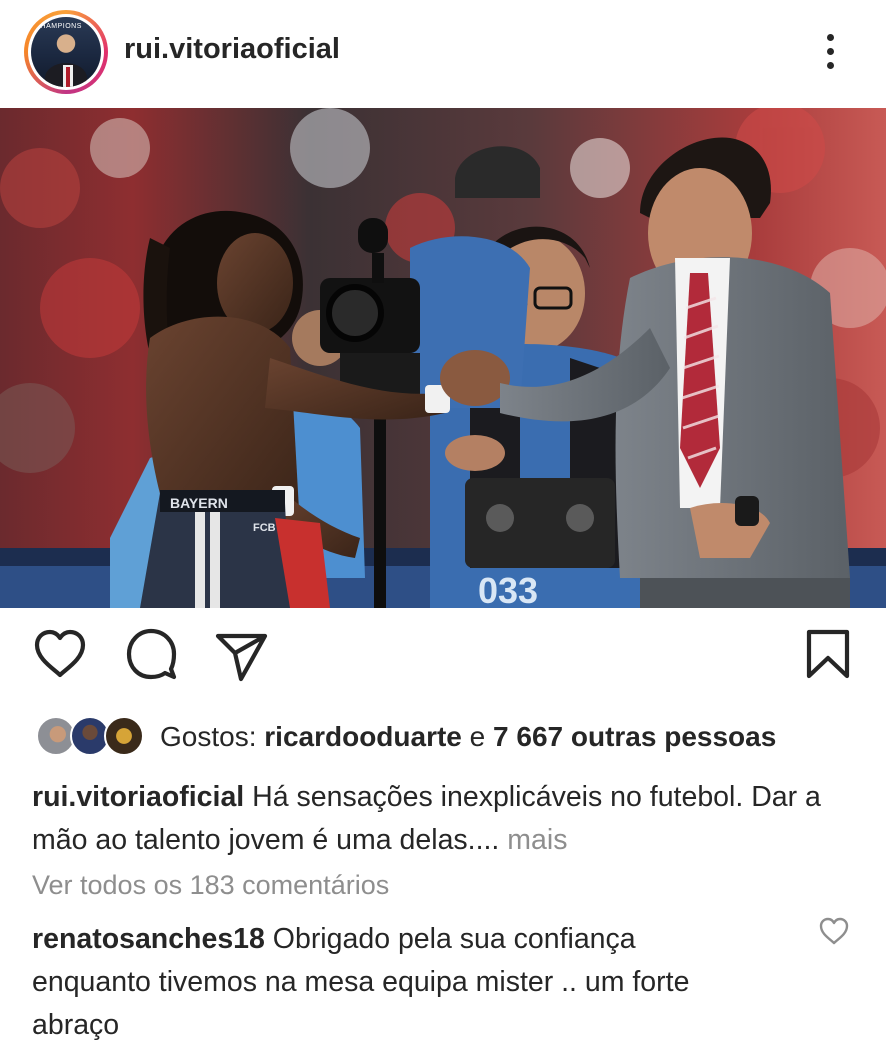  Describe the element at coordinates (66, 52) in the screenshot. I see `author-avatar: CHAMPIONS` at that location.